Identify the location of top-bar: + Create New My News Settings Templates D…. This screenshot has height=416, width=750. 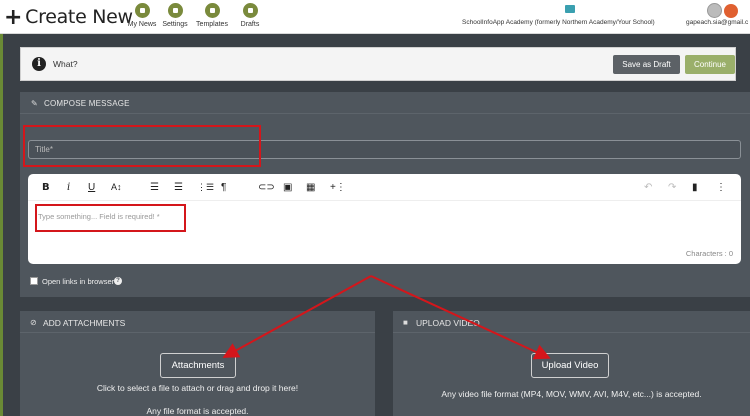
(375, 17).